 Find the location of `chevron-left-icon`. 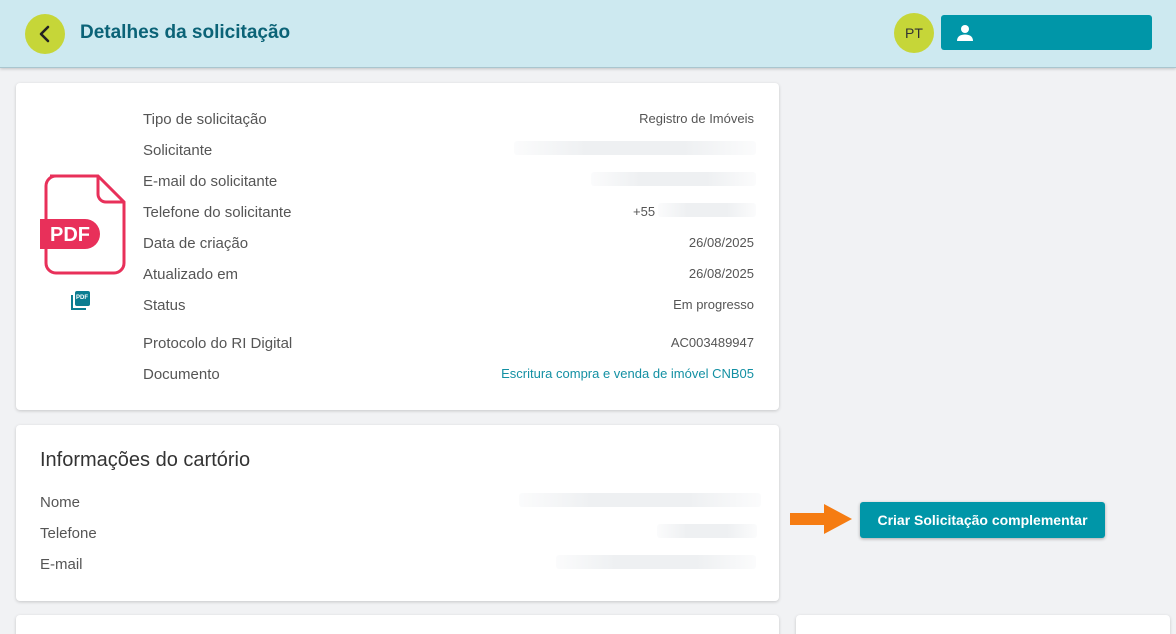

chevron-left-icon is located at coordinates (44, 34).